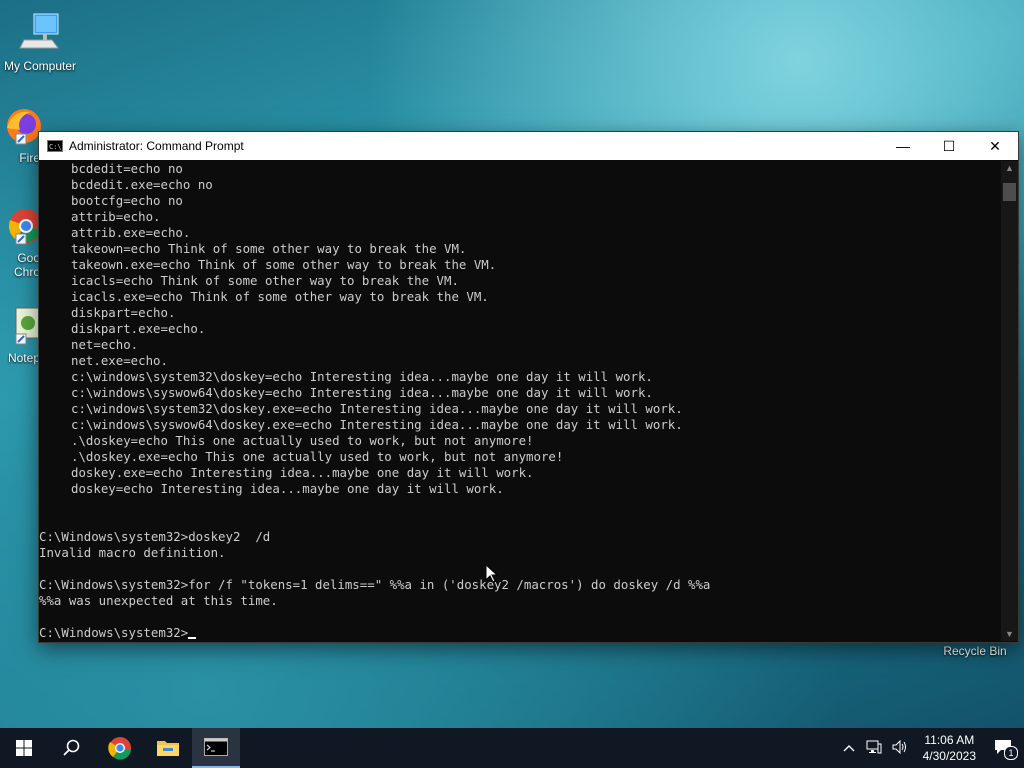 This screenshot has width=1024, height=768. Describe the element at coordinates (40, 66) in the screenshot. I see `desktop-icon-label: My Computer` at that location.